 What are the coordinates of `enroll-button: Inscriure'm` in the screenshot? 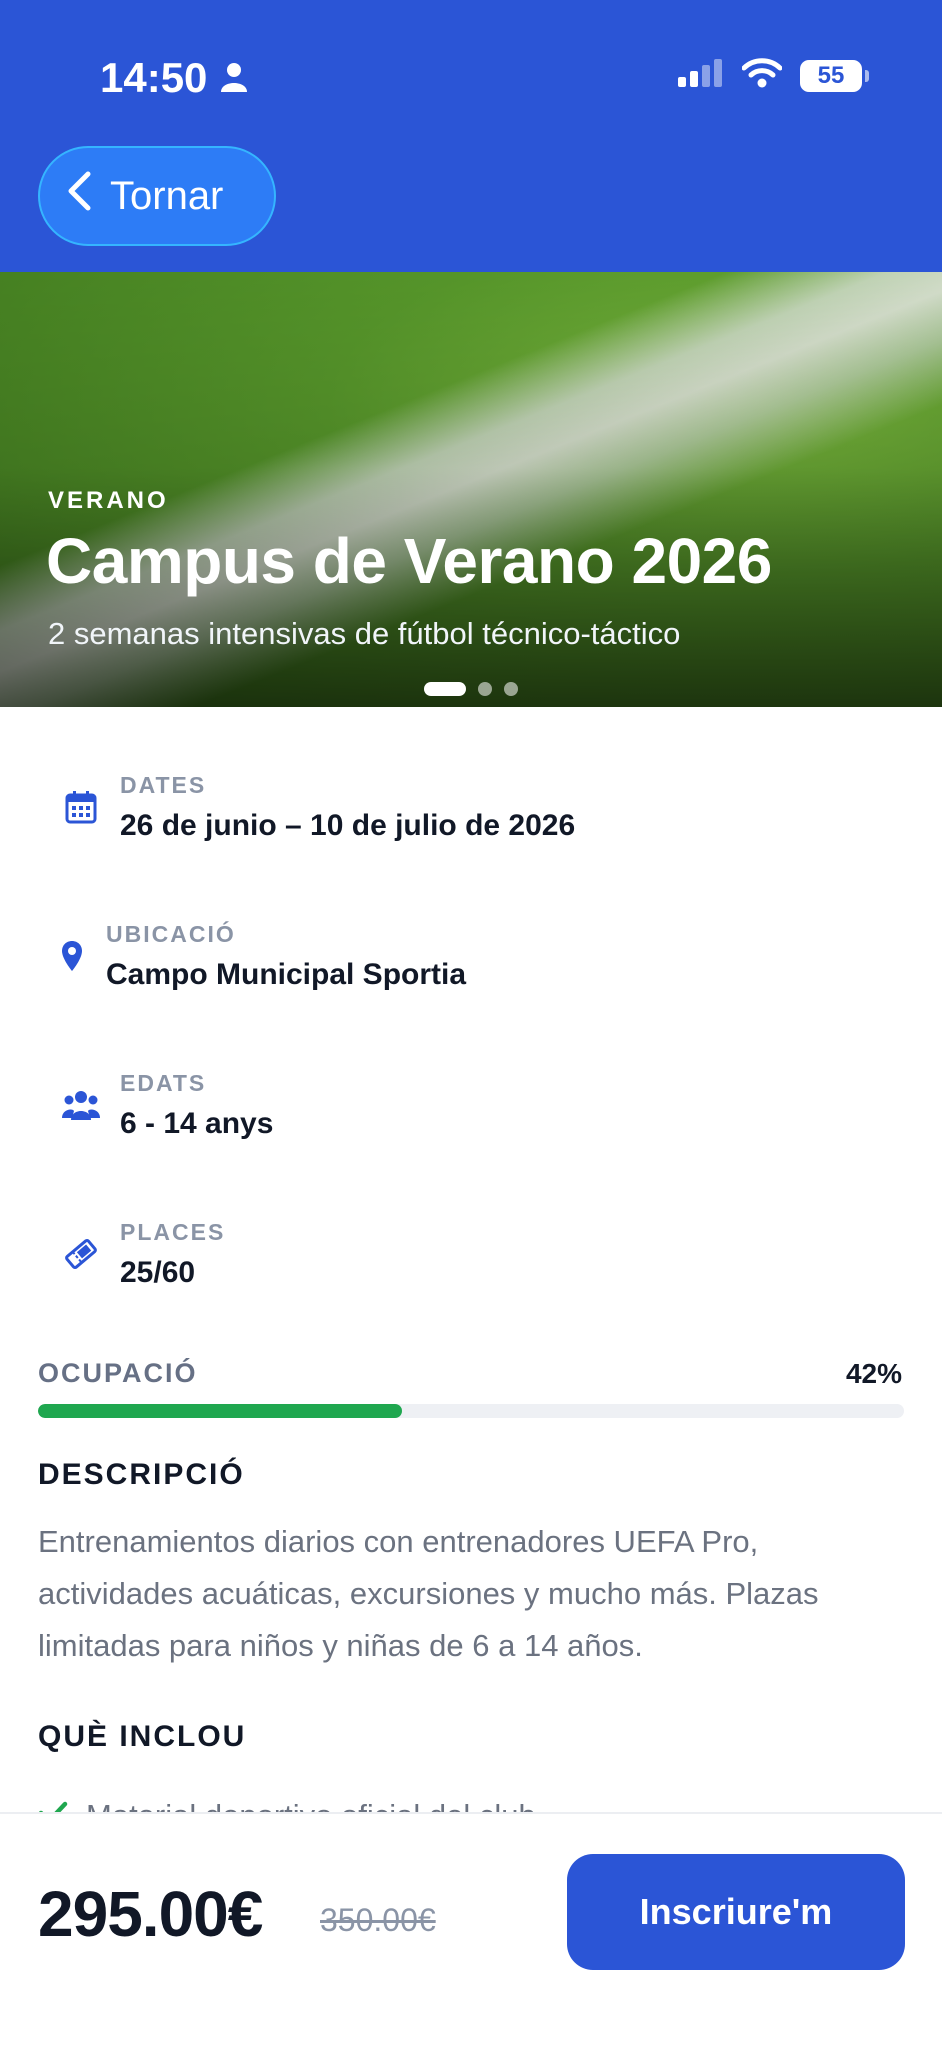 It's located at (736, 1912).